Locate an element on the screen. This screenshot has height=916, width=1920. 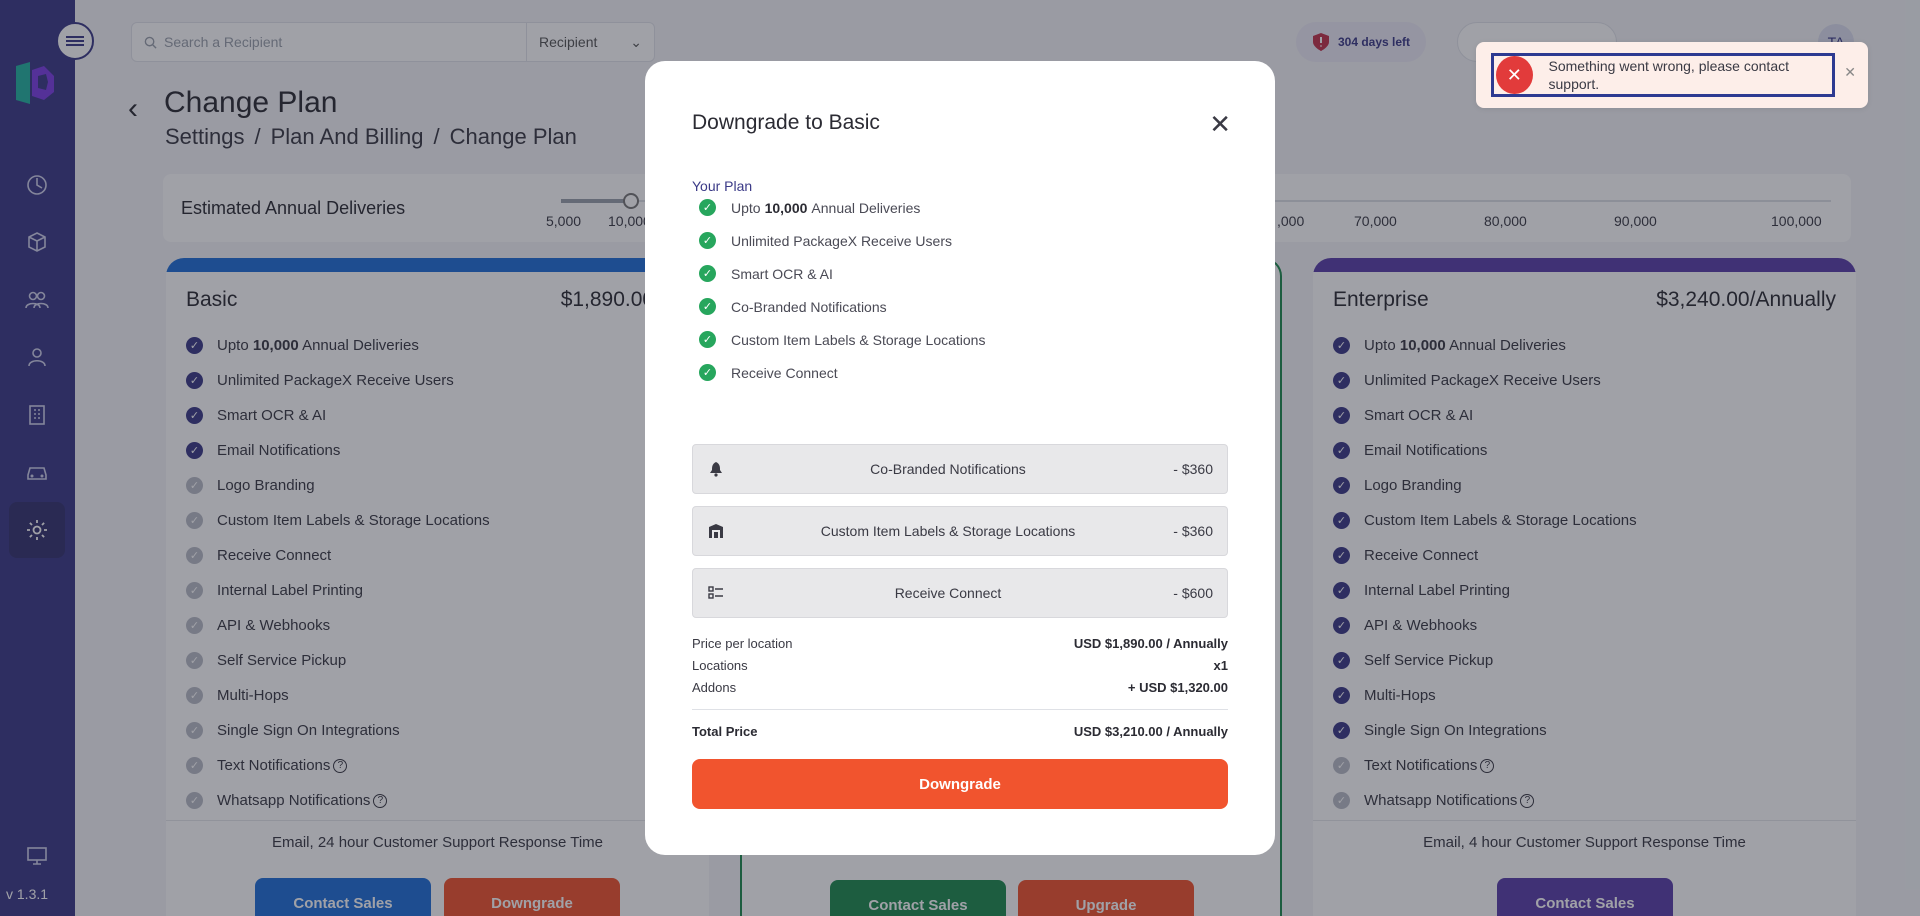
modal-feature: ✓ Unlimited PackageX Receive Users is located at coordinates (842, 240).